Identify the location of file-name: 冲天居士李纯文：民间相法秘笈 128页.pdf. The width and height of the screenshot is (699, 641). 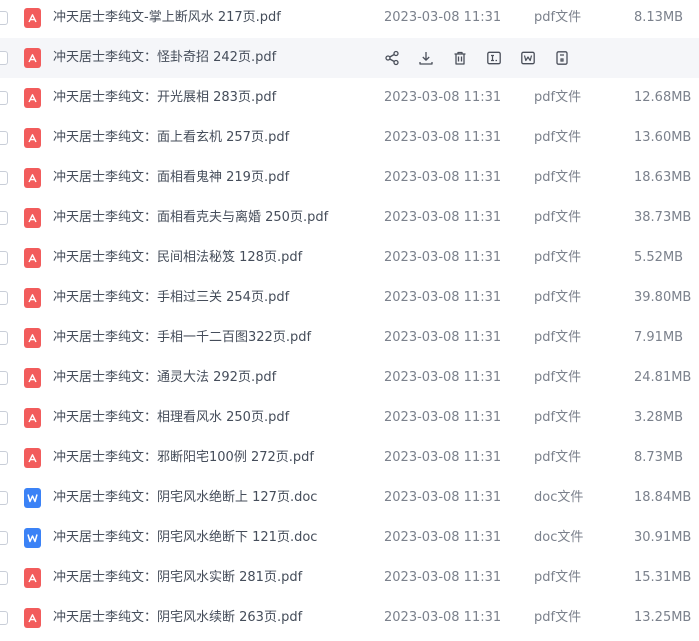
(177, 258).